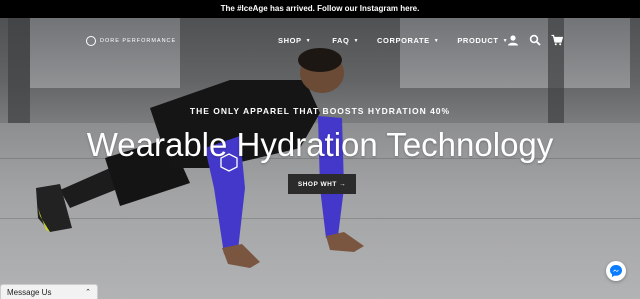 This screenshot has height=299, width=640. I want to click on main-nav: SHOP ▼ FAQ ▼ CORPORATE ▼ PRODUCT ▼, so click(393, 40).